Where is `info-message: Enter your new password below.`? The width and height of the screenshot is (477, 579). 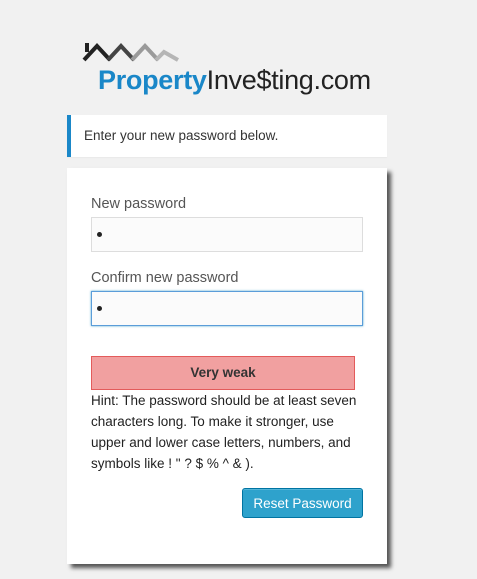 info-message: Enter your new password below. is located at coordinates (227, 136).